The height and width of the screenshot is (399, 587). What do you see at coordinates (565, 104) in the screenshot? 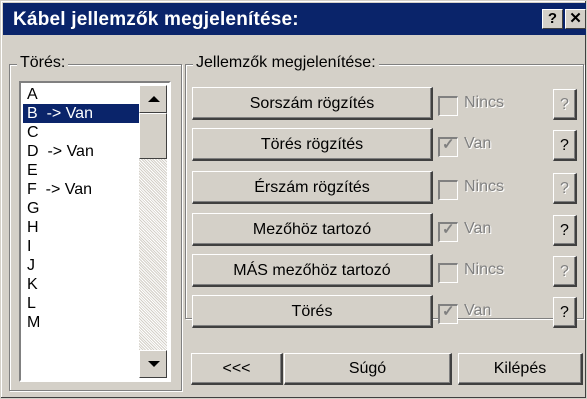
I see `sorszam-help-button: ?` at bounding box center [565, 104].